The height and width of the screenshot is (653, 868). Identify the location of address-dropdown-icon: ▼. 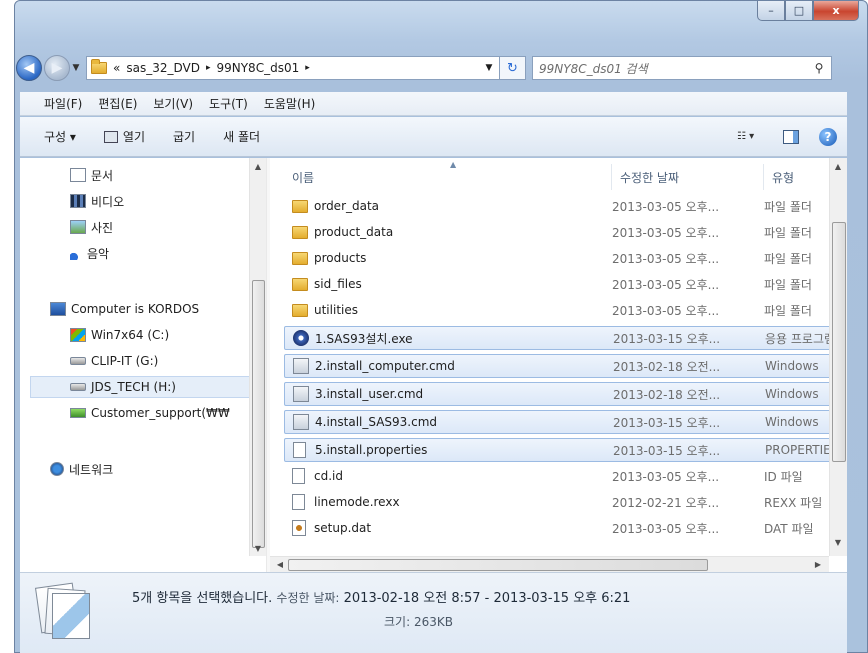
(489, 68).